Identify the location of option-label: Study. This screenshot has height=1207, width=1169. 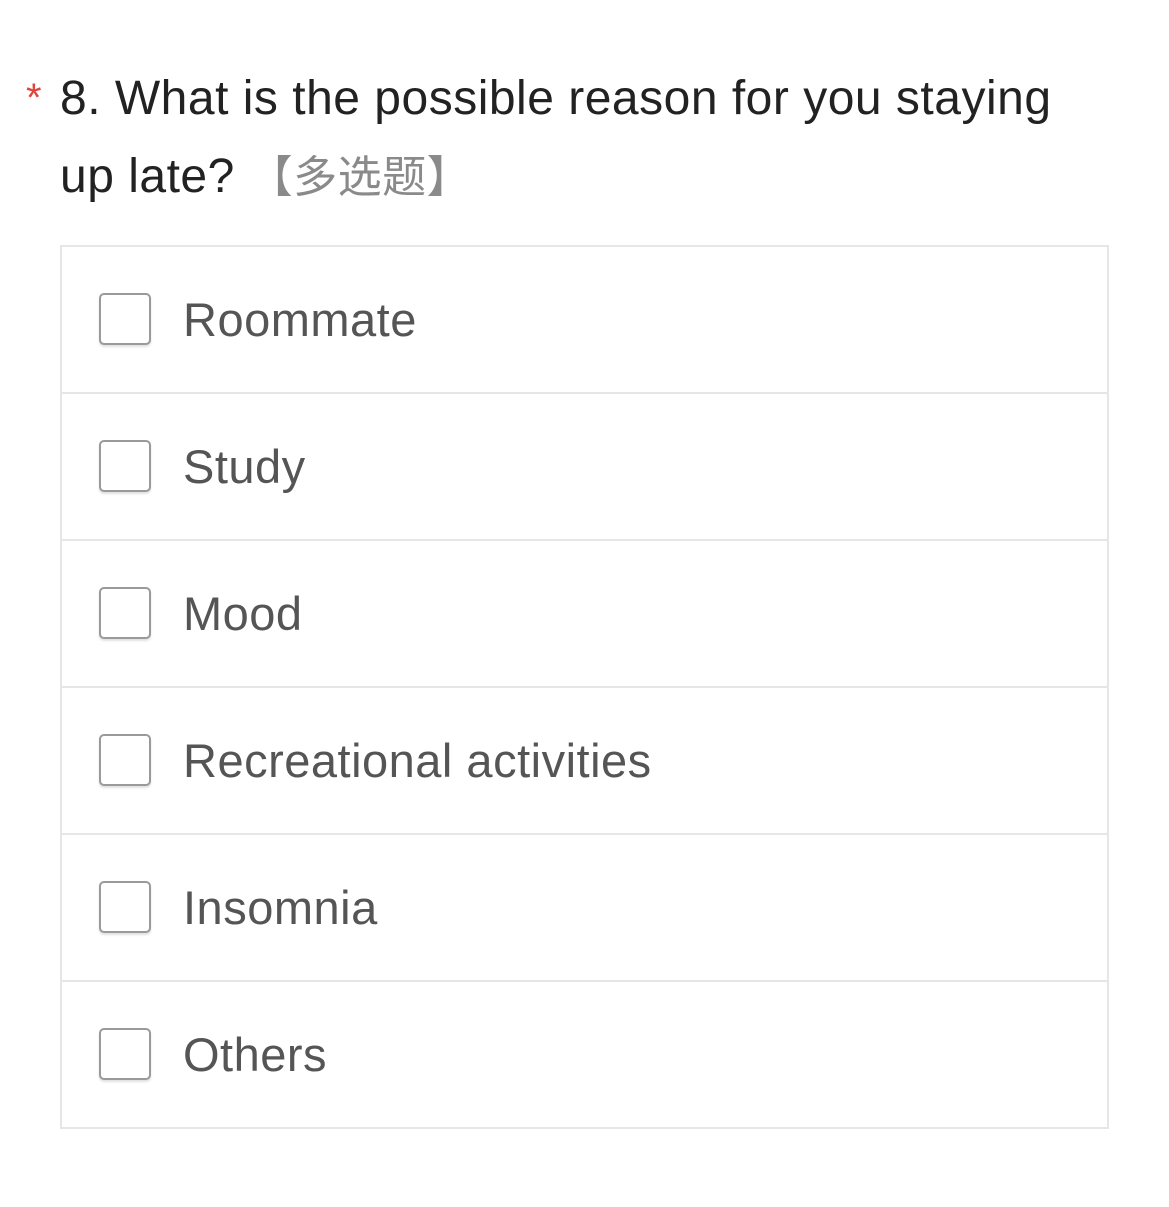
(244, 466).